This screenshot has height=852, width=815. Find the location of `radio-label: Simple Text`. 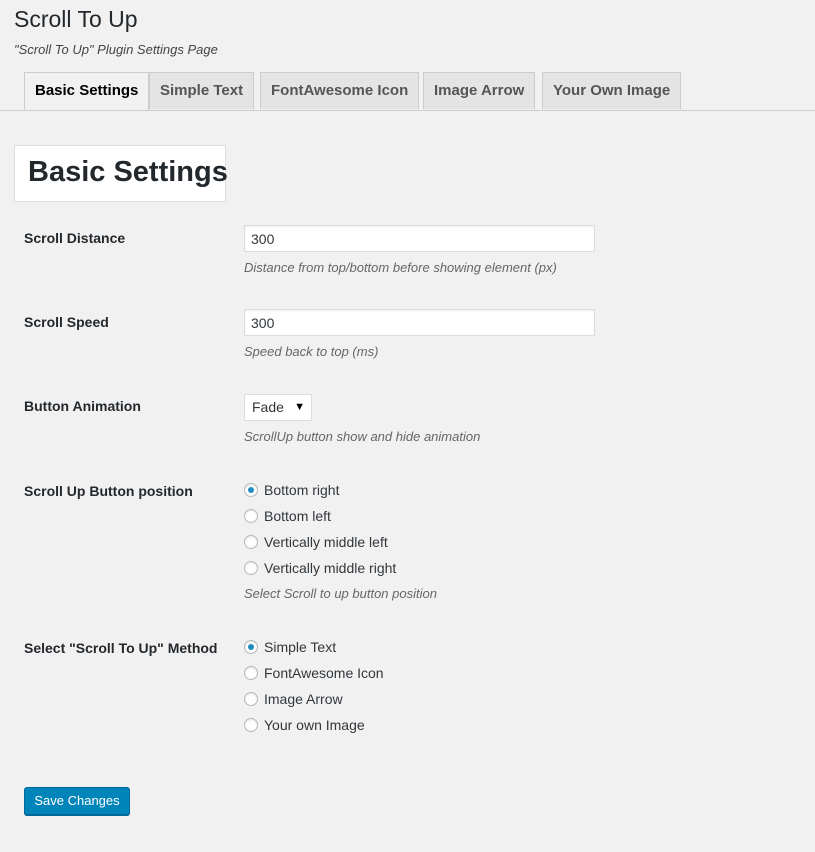

radio-label: Simple Text is located at coordinates (300, 647).